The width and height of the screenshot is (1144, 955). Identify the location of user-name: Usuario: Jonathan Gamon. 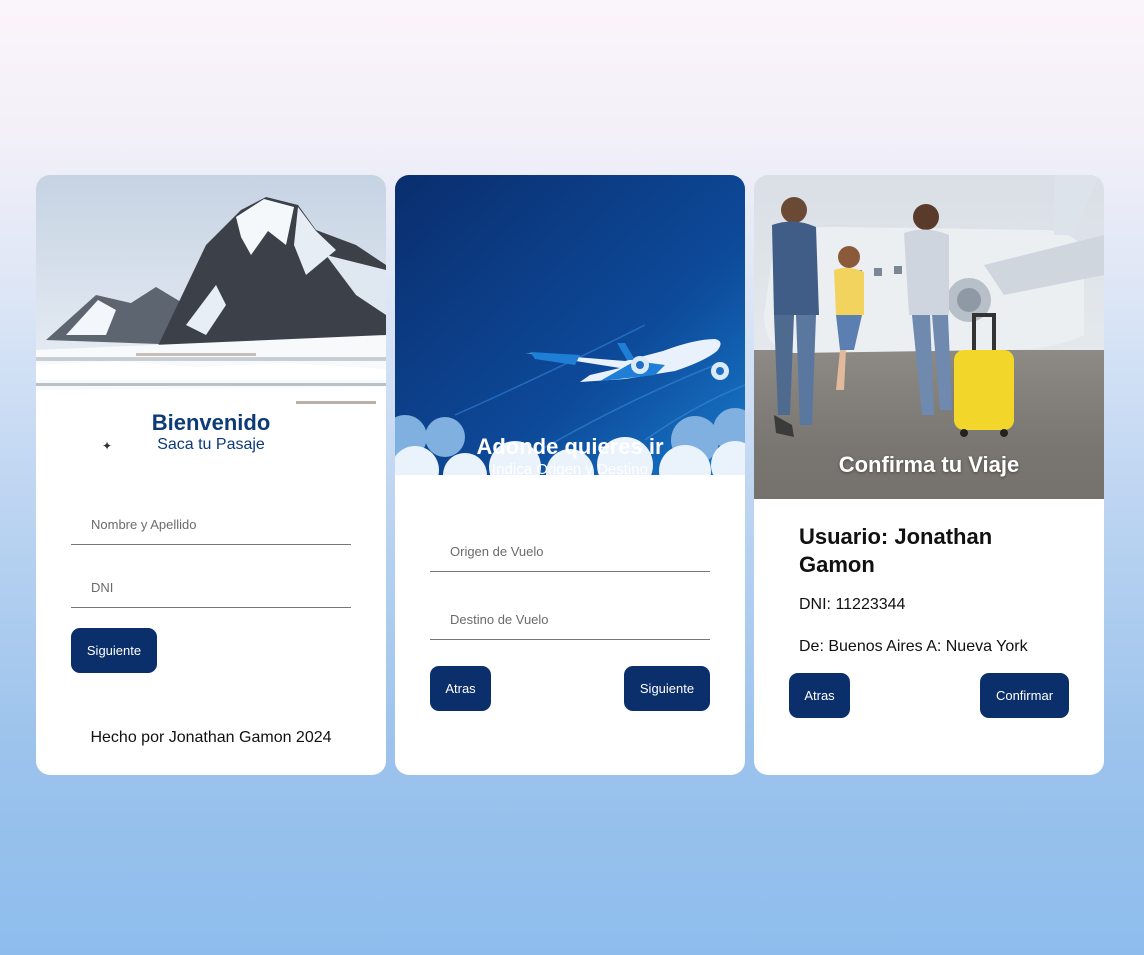
(896, 550).